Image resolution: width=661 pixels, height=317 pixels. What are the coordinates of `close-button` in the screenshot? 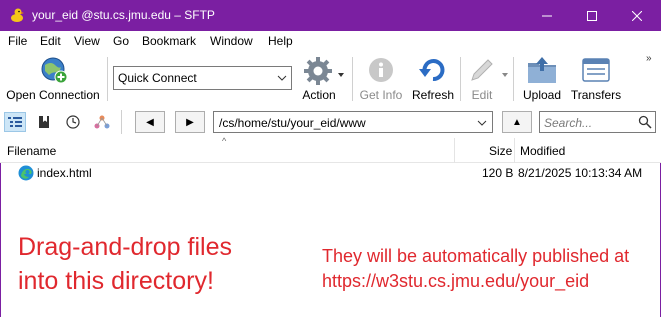 It's located at (637, 15).